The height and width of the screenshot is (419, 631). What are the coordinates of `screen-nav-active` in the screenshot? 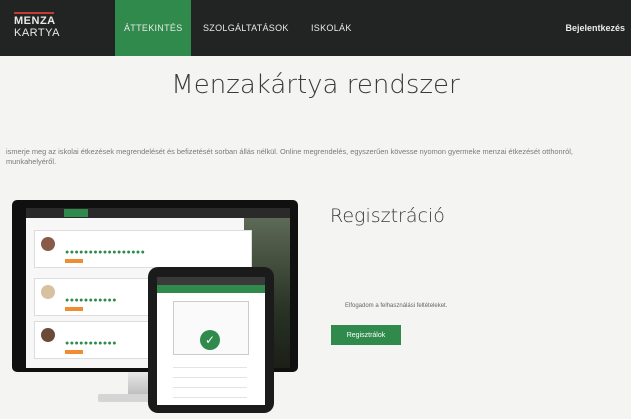 It's located at (76, 213).